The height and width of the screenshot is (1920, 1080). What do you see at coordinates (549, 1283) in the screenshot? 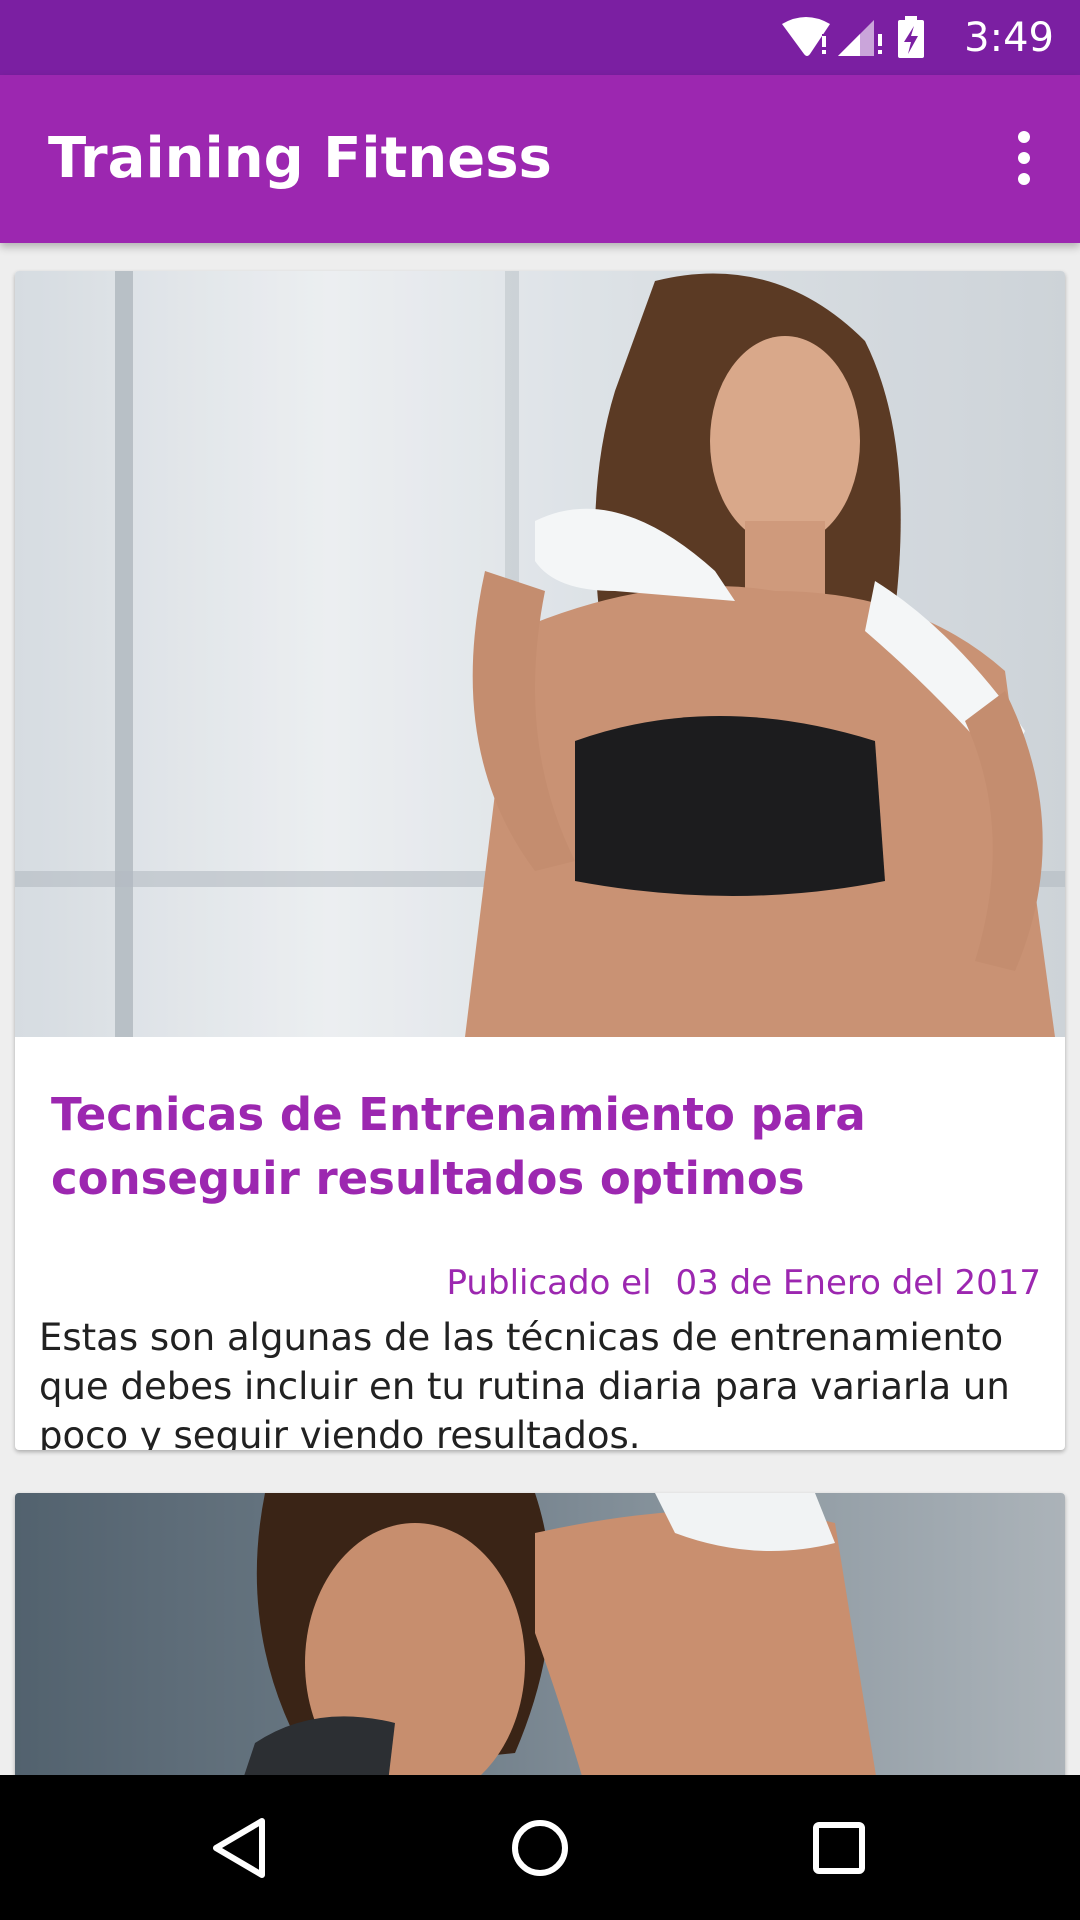
I see `published-label: Publicado el` at bounding box center [549, 1283].